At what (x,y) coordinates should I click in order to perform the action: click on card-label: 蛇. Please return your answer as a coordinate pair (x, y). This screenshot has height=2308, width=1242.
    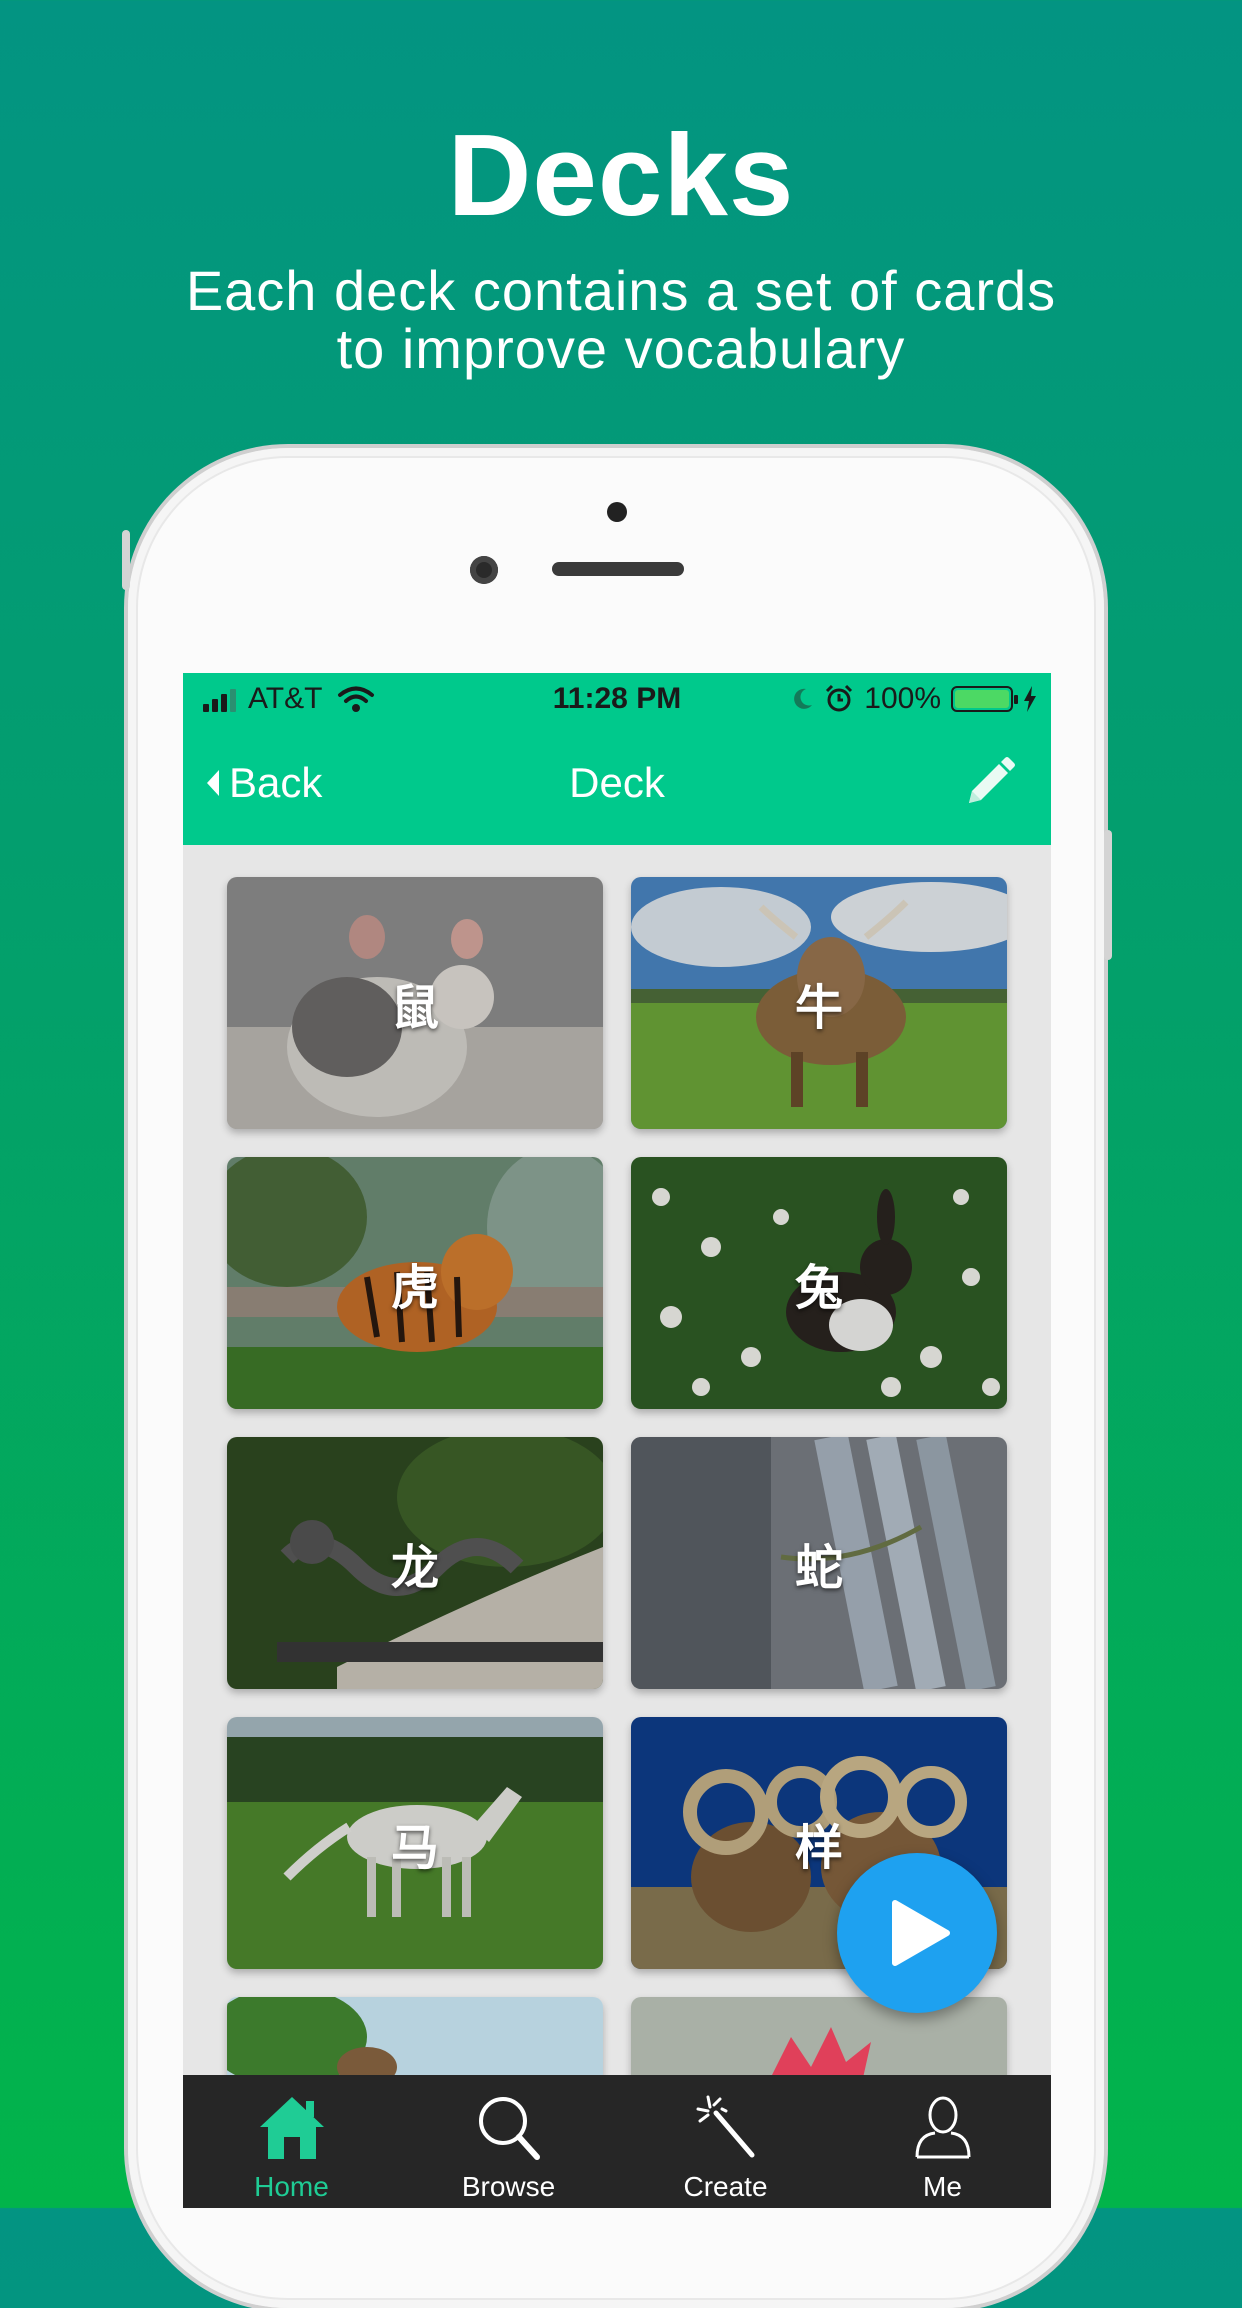
    Looking at the image, I should click on (818, 1568).